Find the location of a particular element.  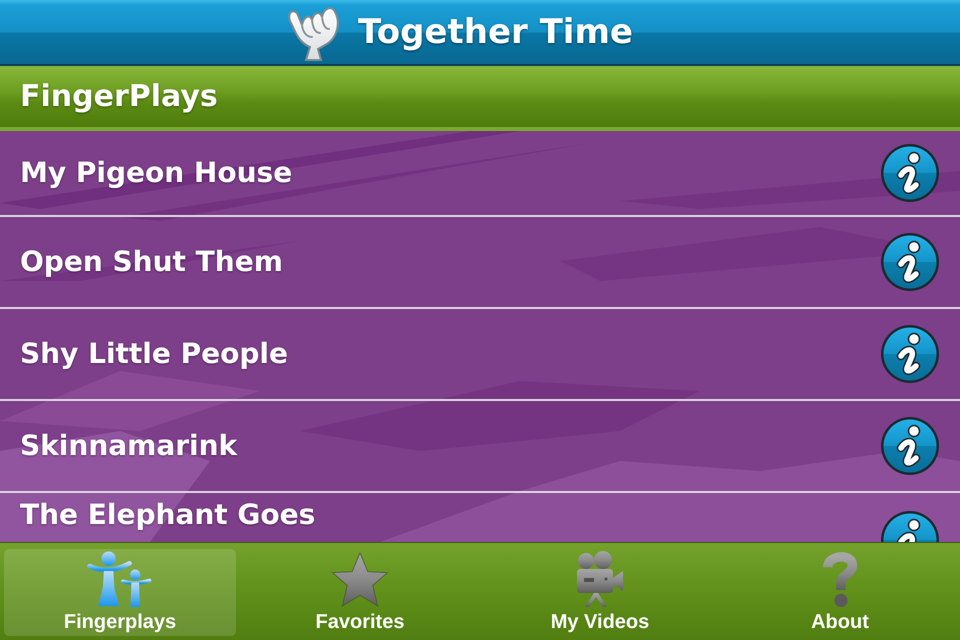

list-row: Shy Little People is located at coordinates (480, 355).